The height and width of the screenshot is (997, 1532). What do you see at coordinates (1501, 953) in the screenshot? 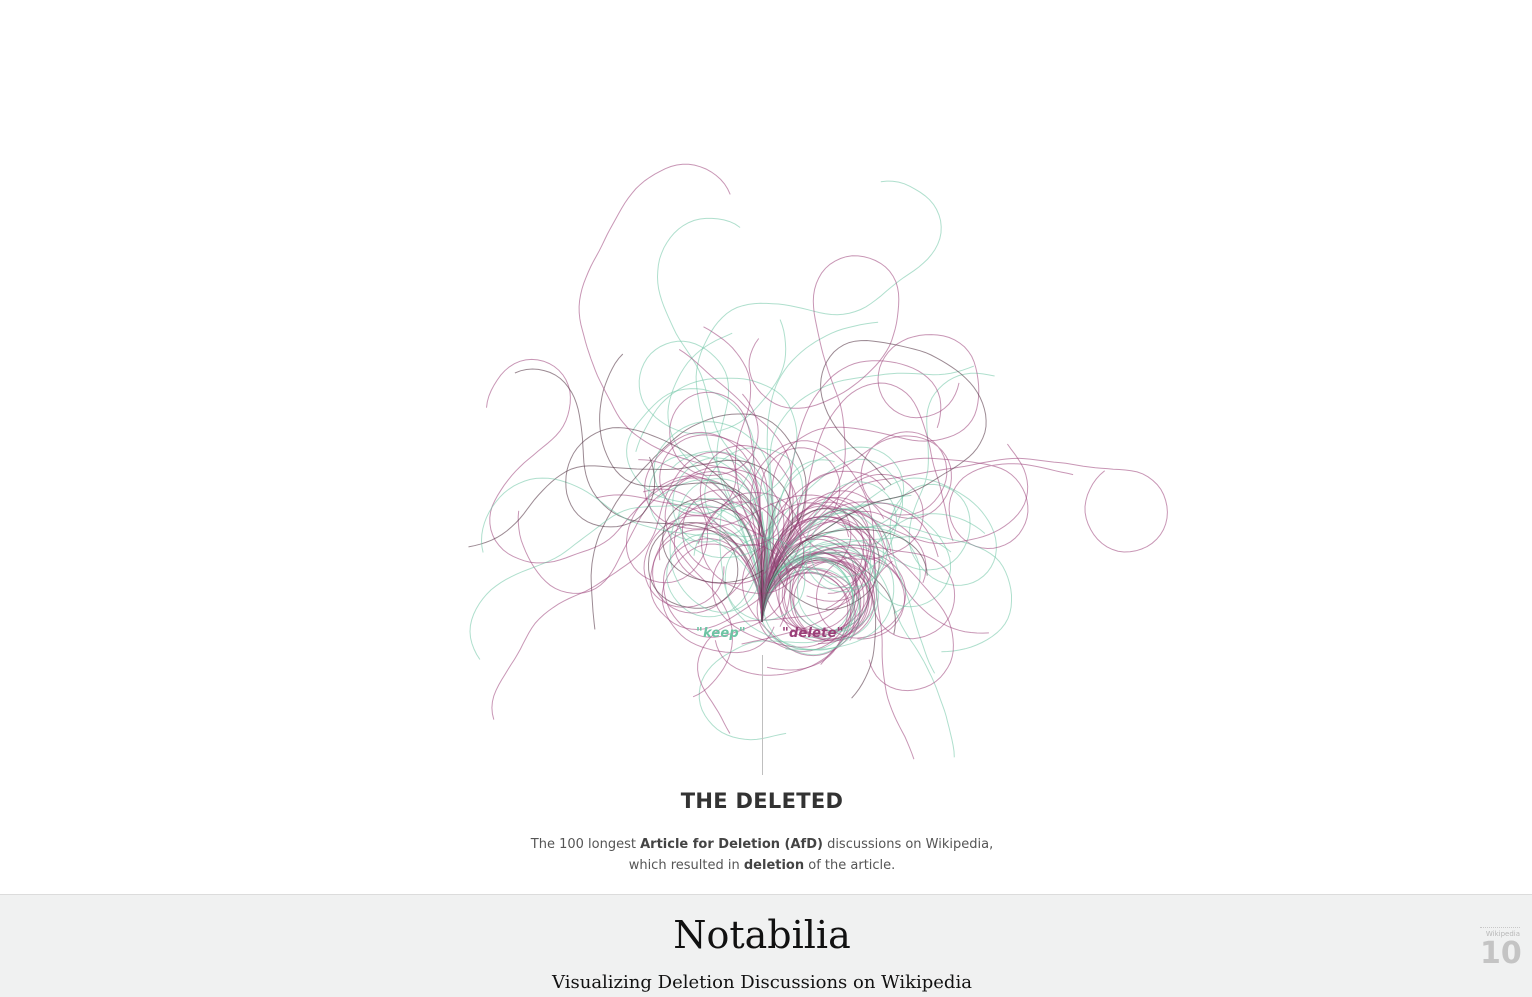
I see `badge-number: 10` at bounding box center [1501, 953].